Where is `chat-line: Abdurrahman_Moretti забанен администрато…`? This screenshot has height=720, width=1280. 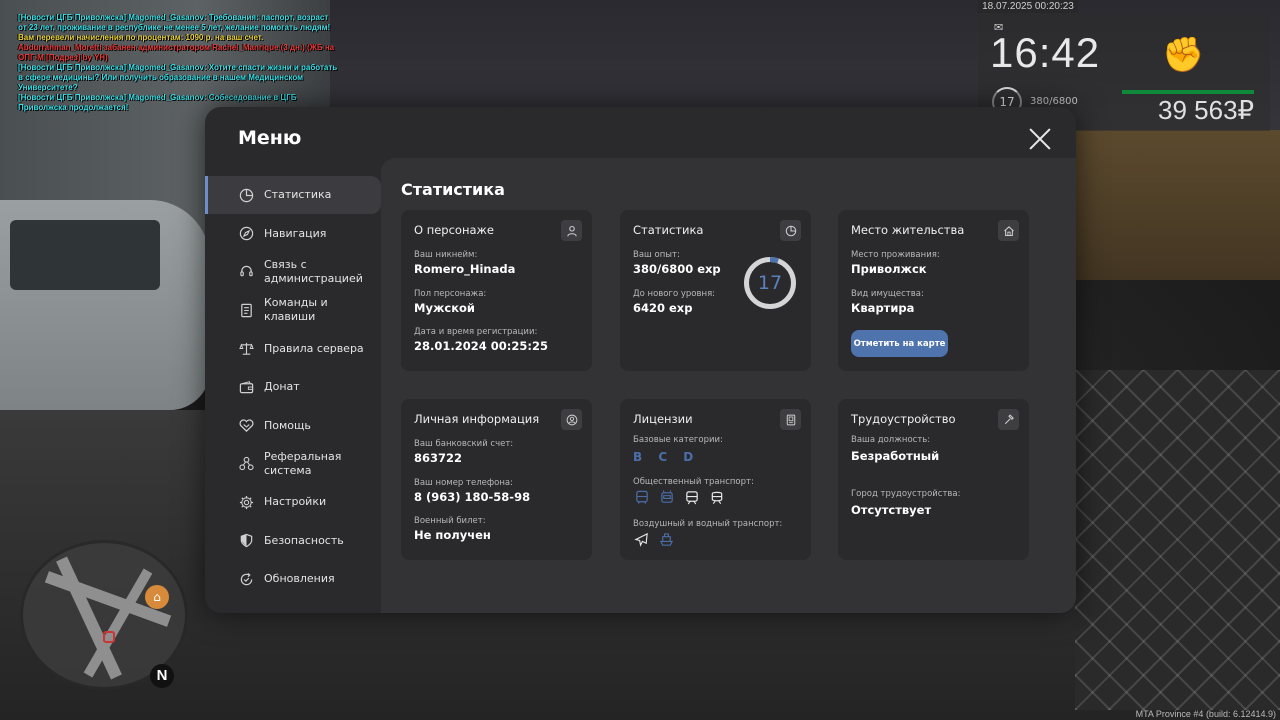
chat-line: Abdurrahman_Moretti забанен администрато… is located at coordinates (176, 52).